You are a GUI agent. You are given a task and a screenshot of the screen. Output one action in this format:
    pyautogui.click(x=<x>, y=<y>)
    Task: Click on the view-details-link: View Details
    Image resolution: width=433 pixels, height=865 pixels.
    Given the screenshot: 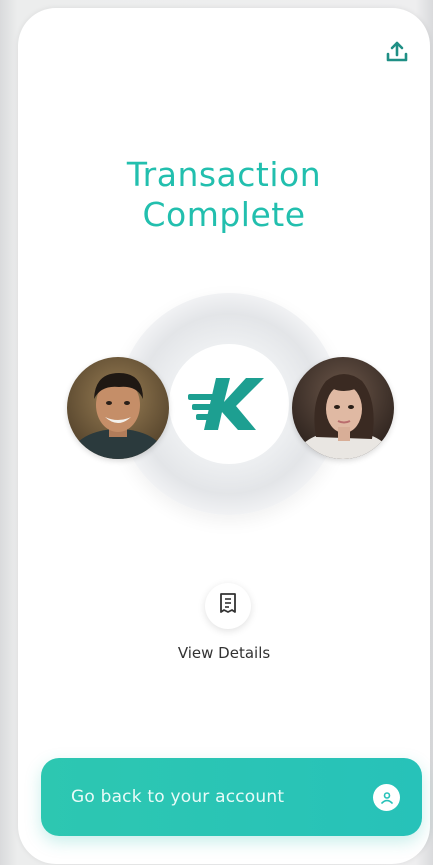 What is the action you would take?
    pyautogui.click(x=224, y=653)
    